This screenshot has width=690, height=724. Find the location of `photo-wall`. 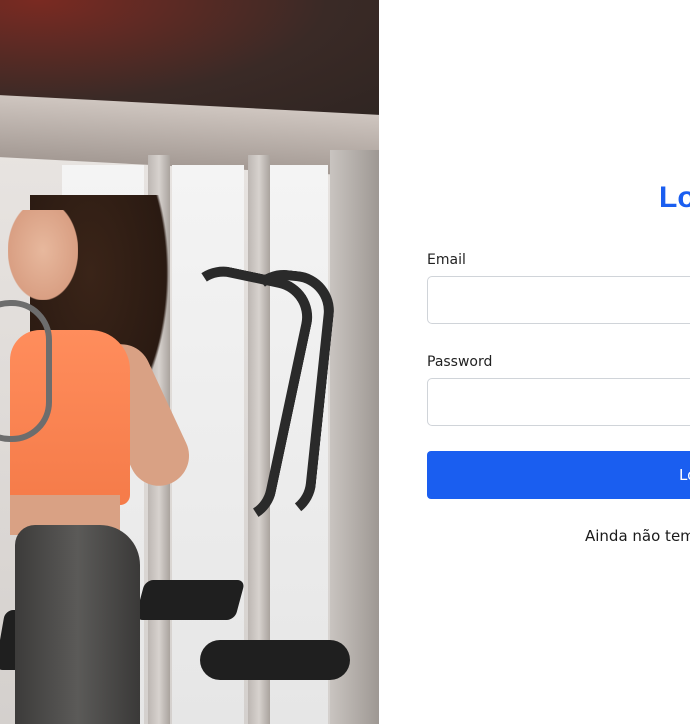

photo-wall is located at coordinates (354, 437).